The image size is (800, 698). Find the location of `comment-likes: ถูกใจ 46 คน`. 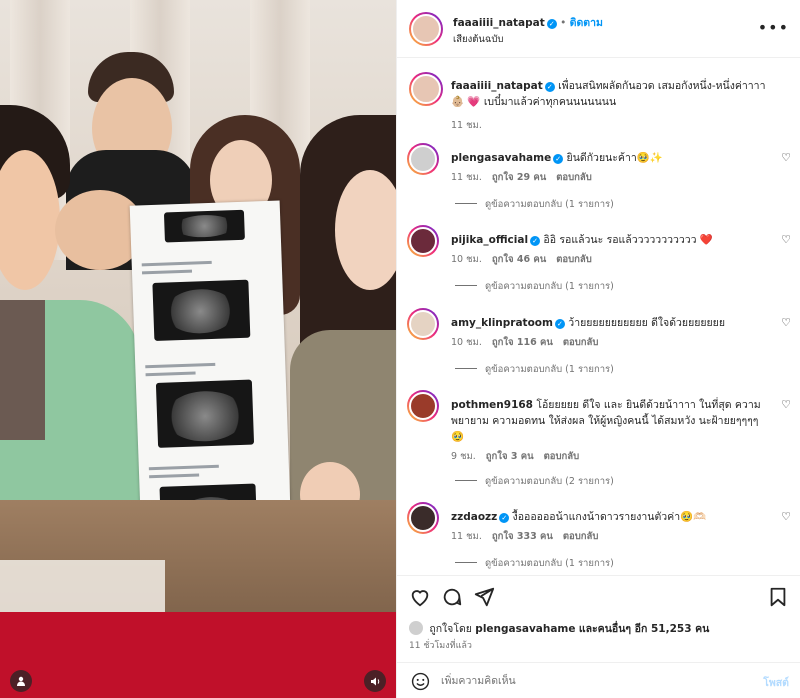

comment-likes: ถูกใจ 46 คน is located at coordinates (519, 259).